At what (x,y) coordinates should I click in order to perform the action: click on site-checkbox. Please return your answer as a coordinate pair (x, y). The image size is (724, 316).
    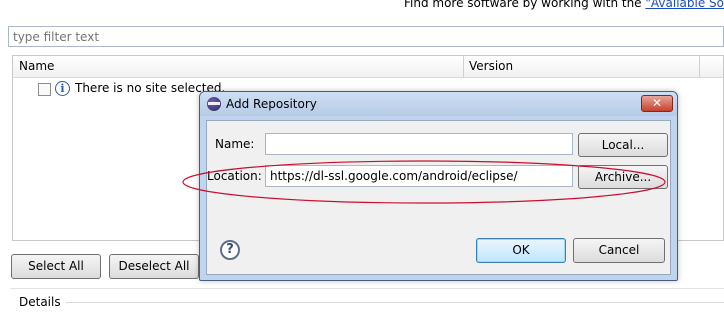
    Looking at the image, I should click on (44, 89).